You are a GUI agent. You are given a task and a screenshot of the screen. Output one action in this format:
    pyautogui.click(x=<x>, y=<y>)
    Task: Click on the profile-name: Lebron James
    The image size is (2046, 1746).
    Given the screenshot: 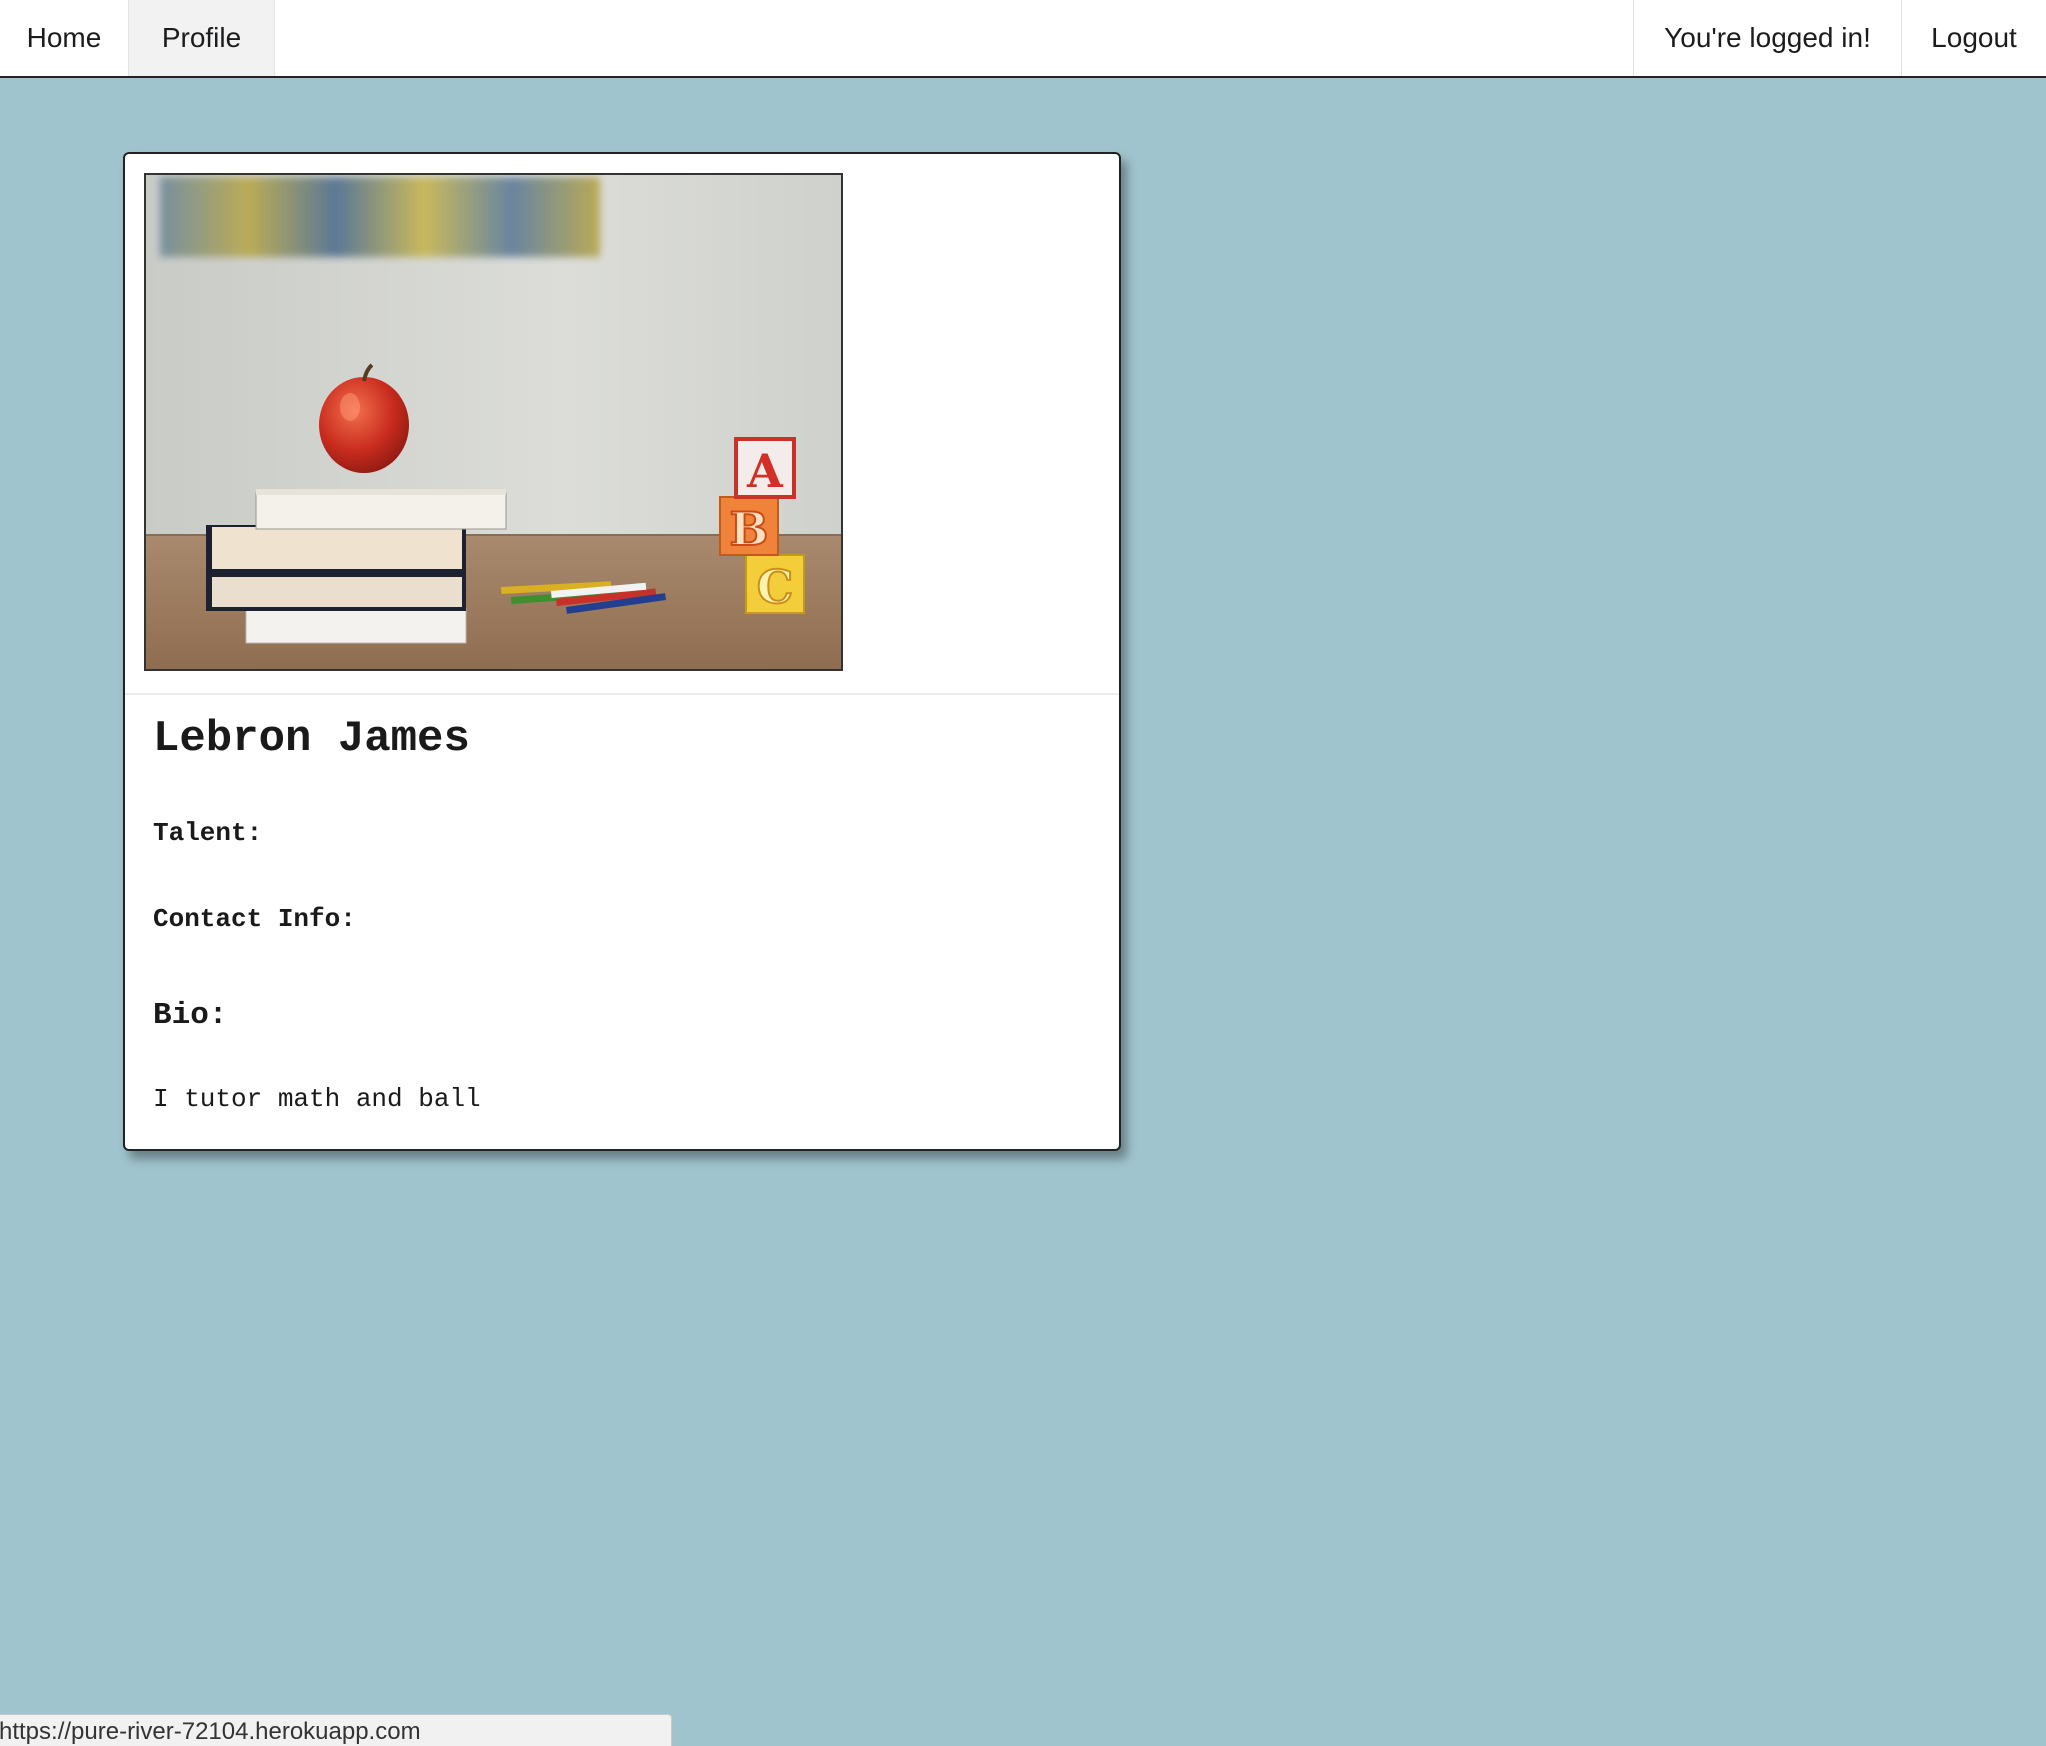 What is the action you would take?
    pyautogui.click(x=311, y=739)
    